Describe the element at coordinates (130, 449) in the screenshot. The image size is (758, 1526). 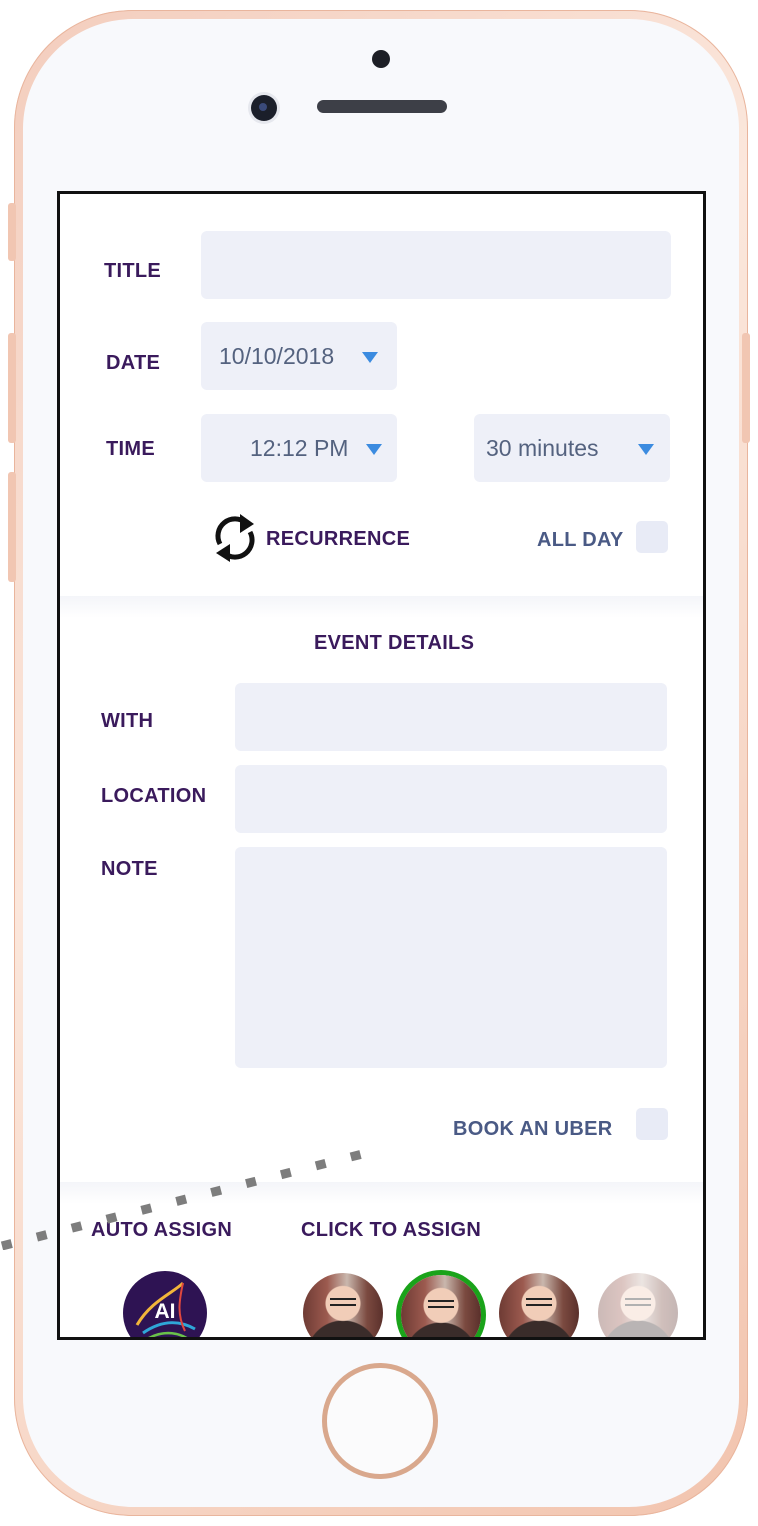
I see `time-label: TIME` at that location.